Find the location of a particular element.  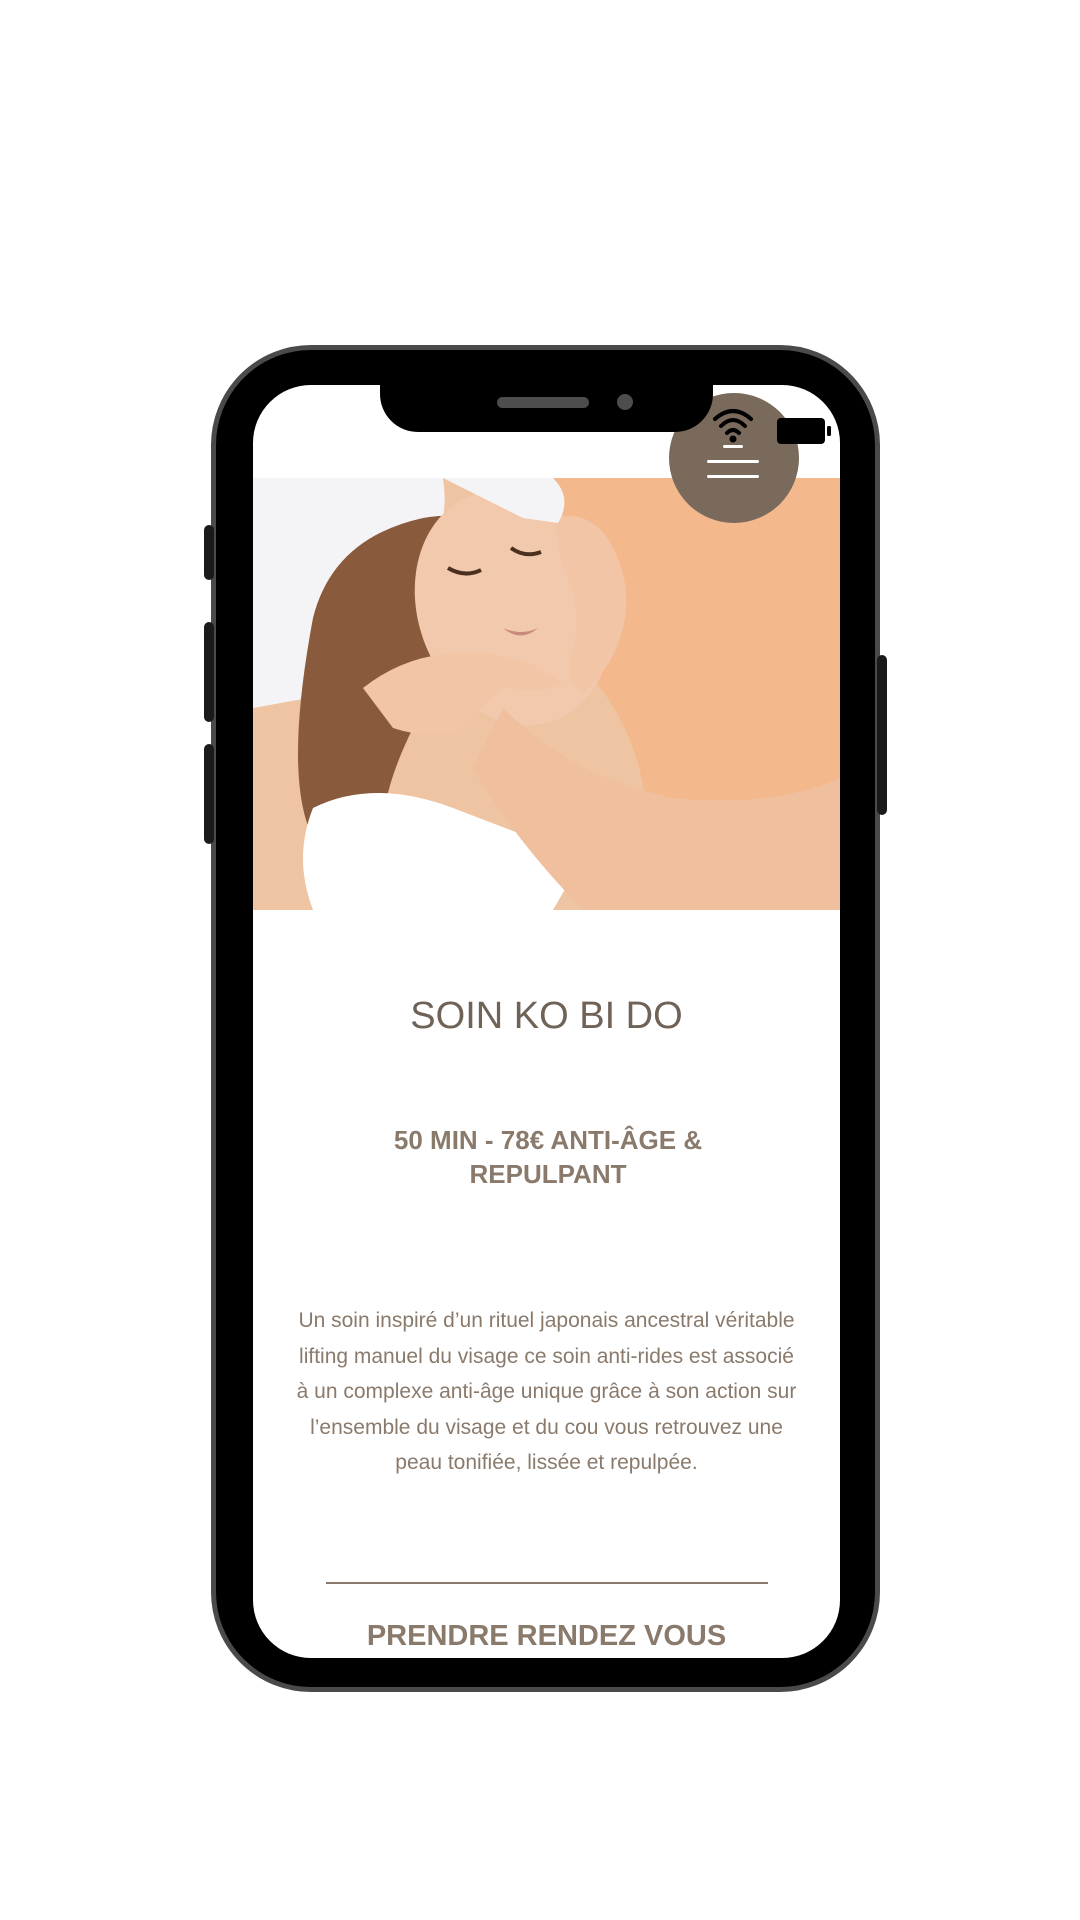

battery-icon is located at coordinates (804, 431).